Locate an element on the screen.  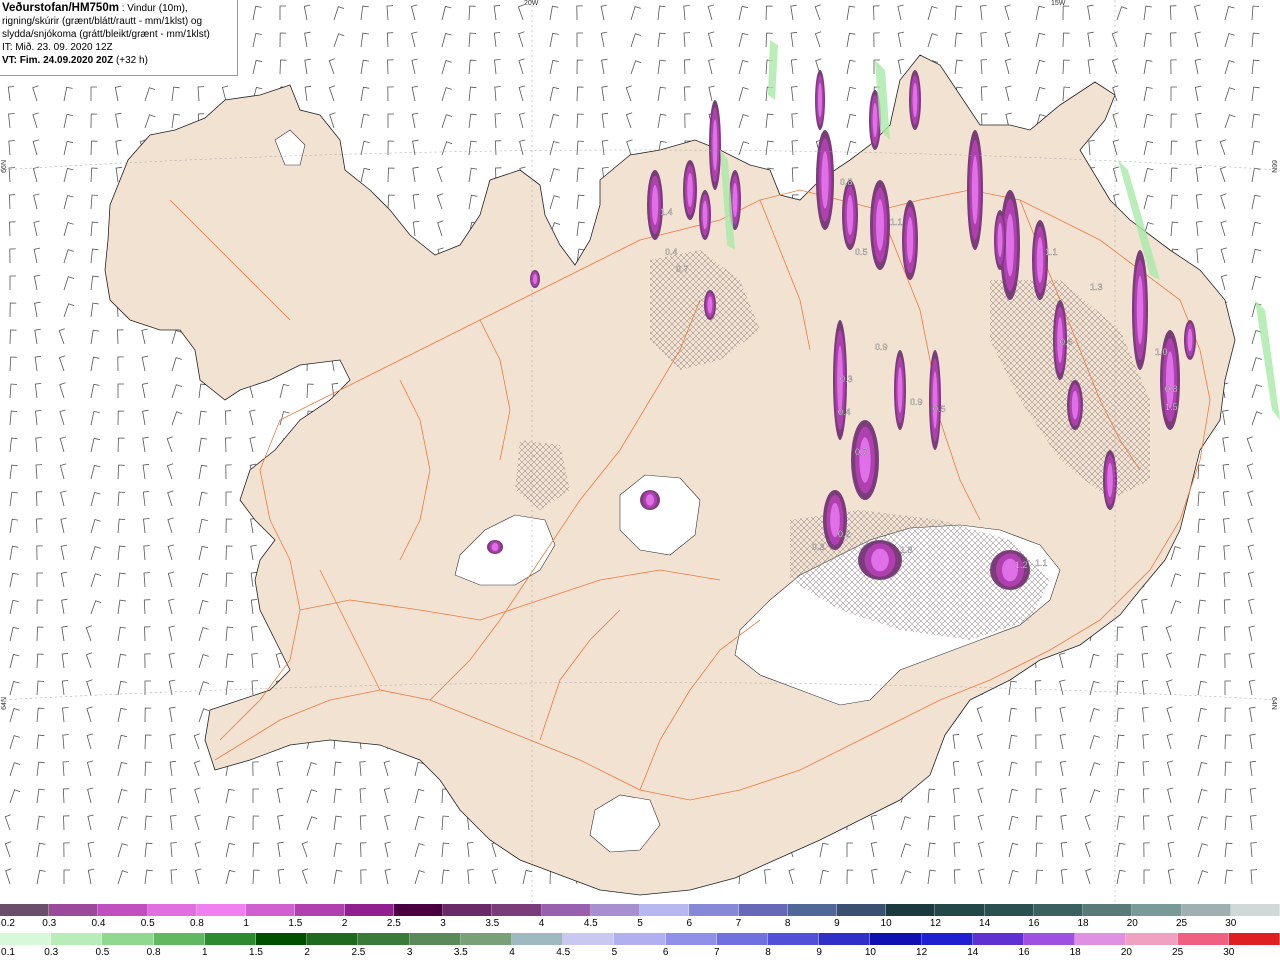
snow-scale-label: 10 is located at coordinates (886, 923).